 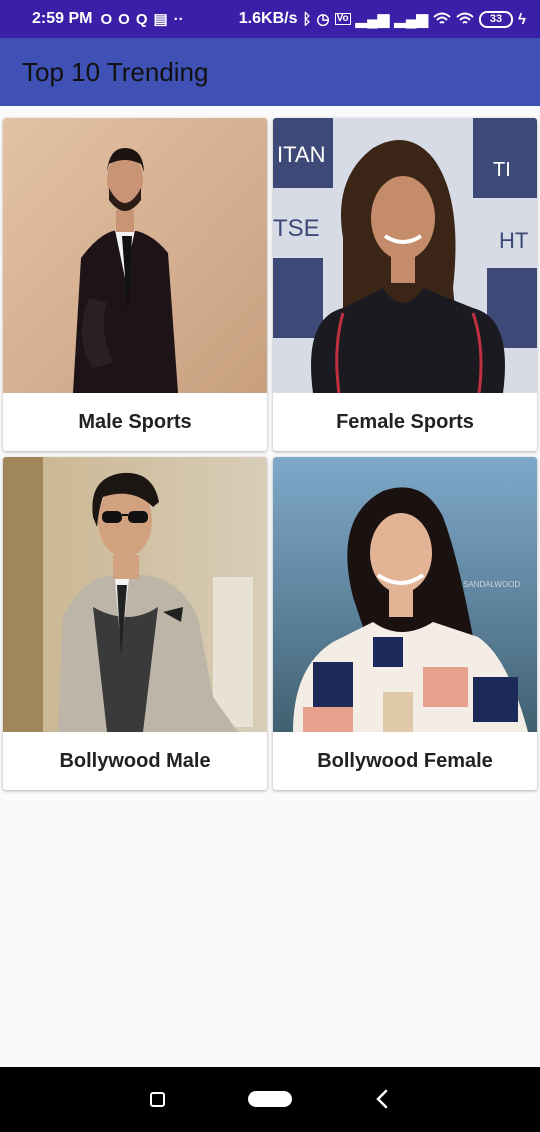 I want to click on system-icons: 1.6KB/s ᛒ ◷ Vo ▂▄▆ ▂▄▆ 33 ϟ, so click(x=382, y=19).